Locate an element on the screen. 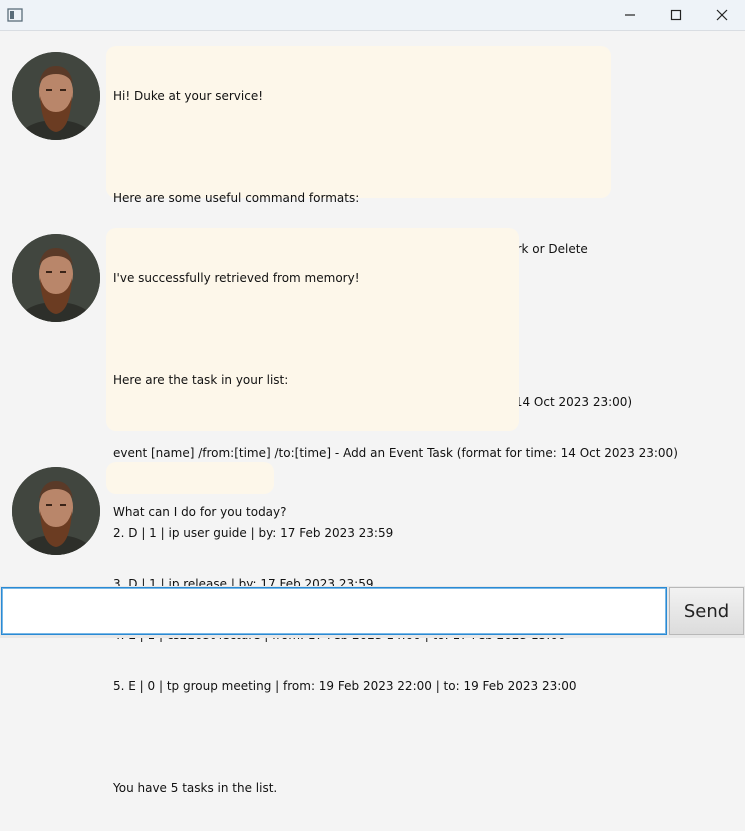 Image resolution: width=745 pixels, height=831 pixels. message-line: You have 5 tasks in the list. is located at coordinates (195, 788).